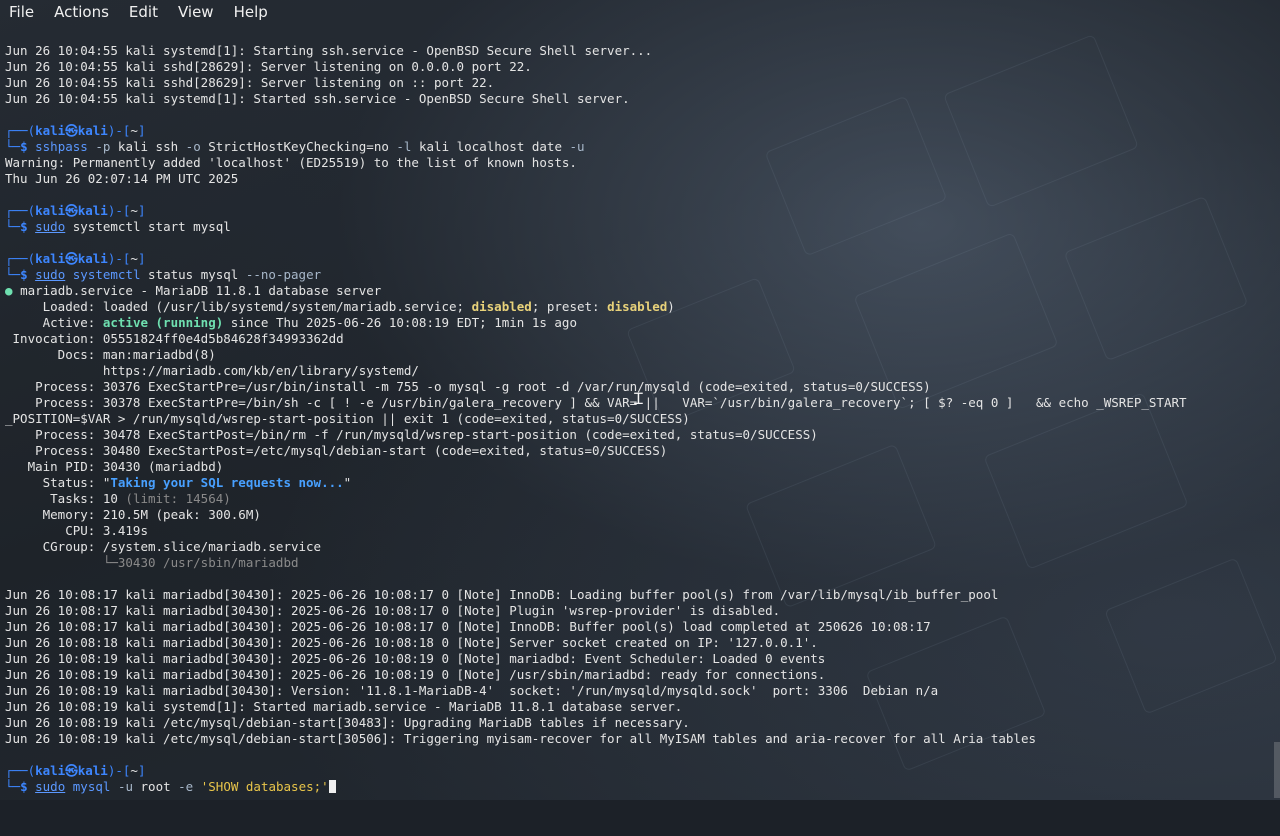  What do you see at coordinates (81, 12) in the screenshot?
I see `menu-actions: Actions` at bounding box center [81, 12].